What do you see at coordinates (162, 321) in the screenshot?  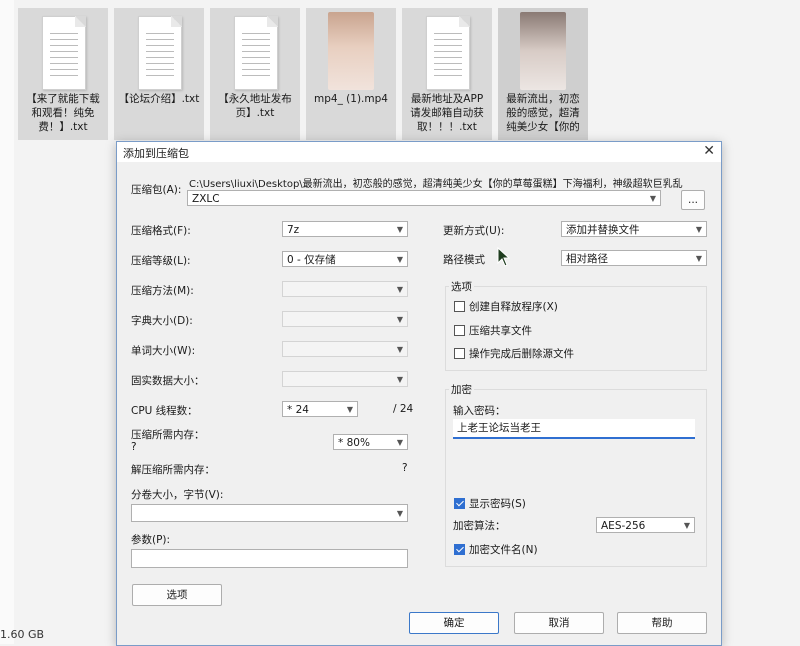 I see `dict-label: 字典大小(D):` at bounding box center [162, 321].